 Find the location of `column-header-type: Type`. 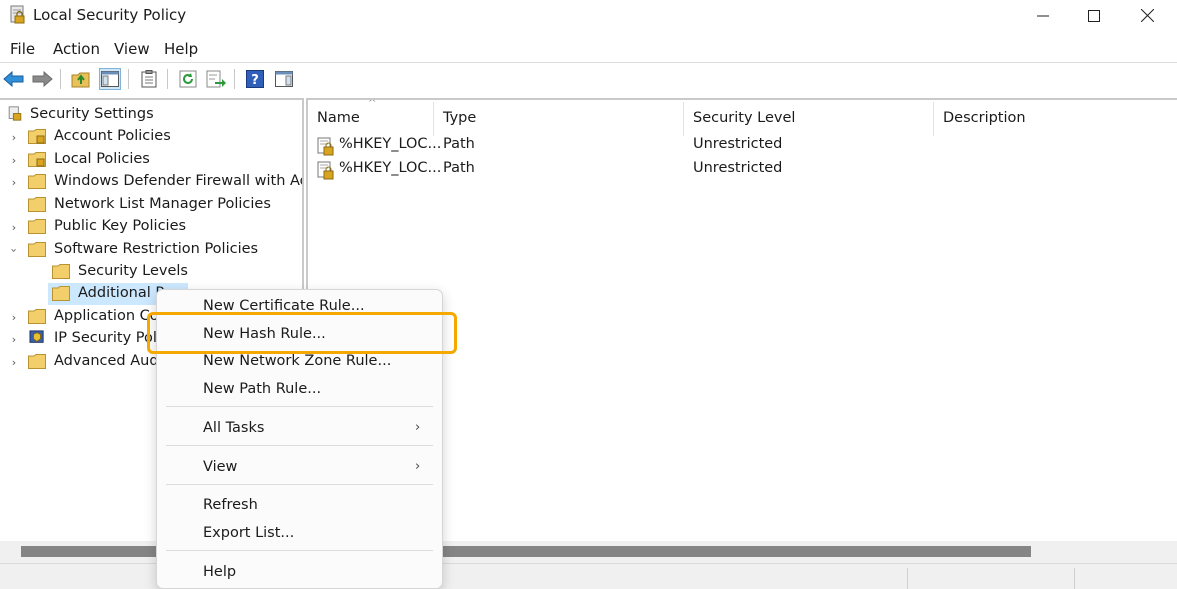

column-header-type: Type is located at coordinates (559, 119).